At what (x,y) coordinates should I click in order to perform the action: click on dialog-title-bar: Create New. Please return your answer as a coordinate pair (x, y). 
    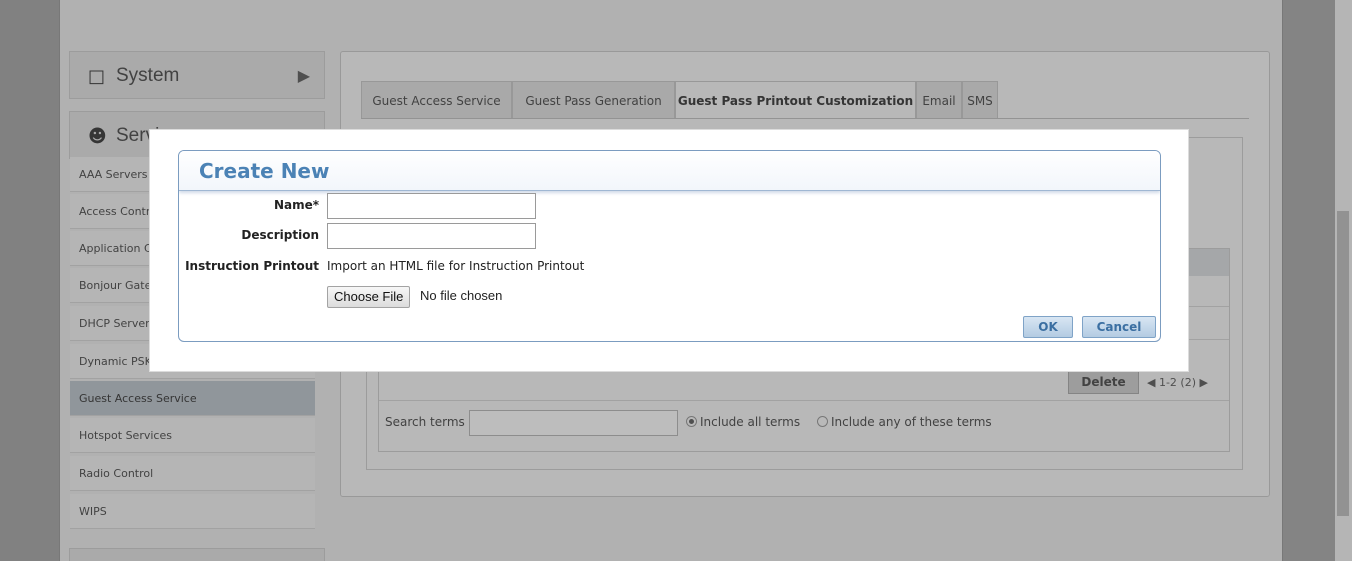
    Looking at the image, I should click on (669, 171).